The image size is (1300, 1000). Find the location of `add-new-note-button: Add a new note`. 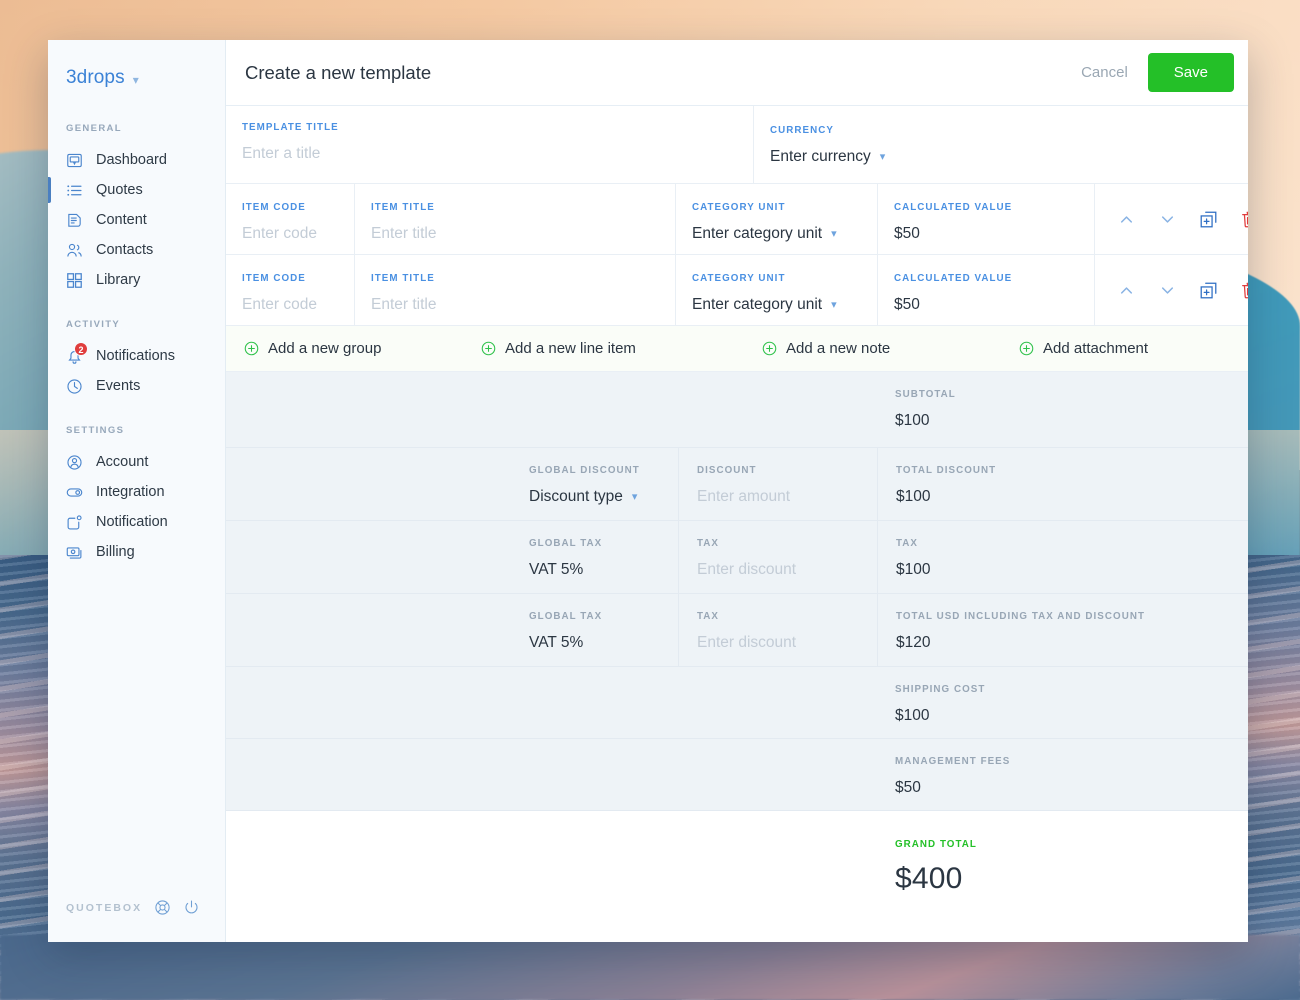

add-new-note-button: Add a new note is located at coordinates (890, 348).